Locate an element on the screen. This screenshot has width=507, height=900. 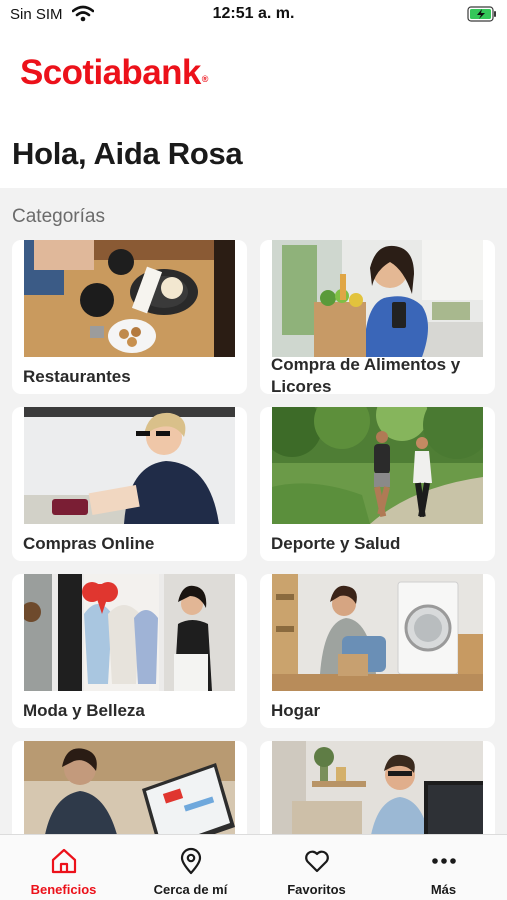
scotiabank-logo: Scotiabank® is located at coordinates (114, 72).